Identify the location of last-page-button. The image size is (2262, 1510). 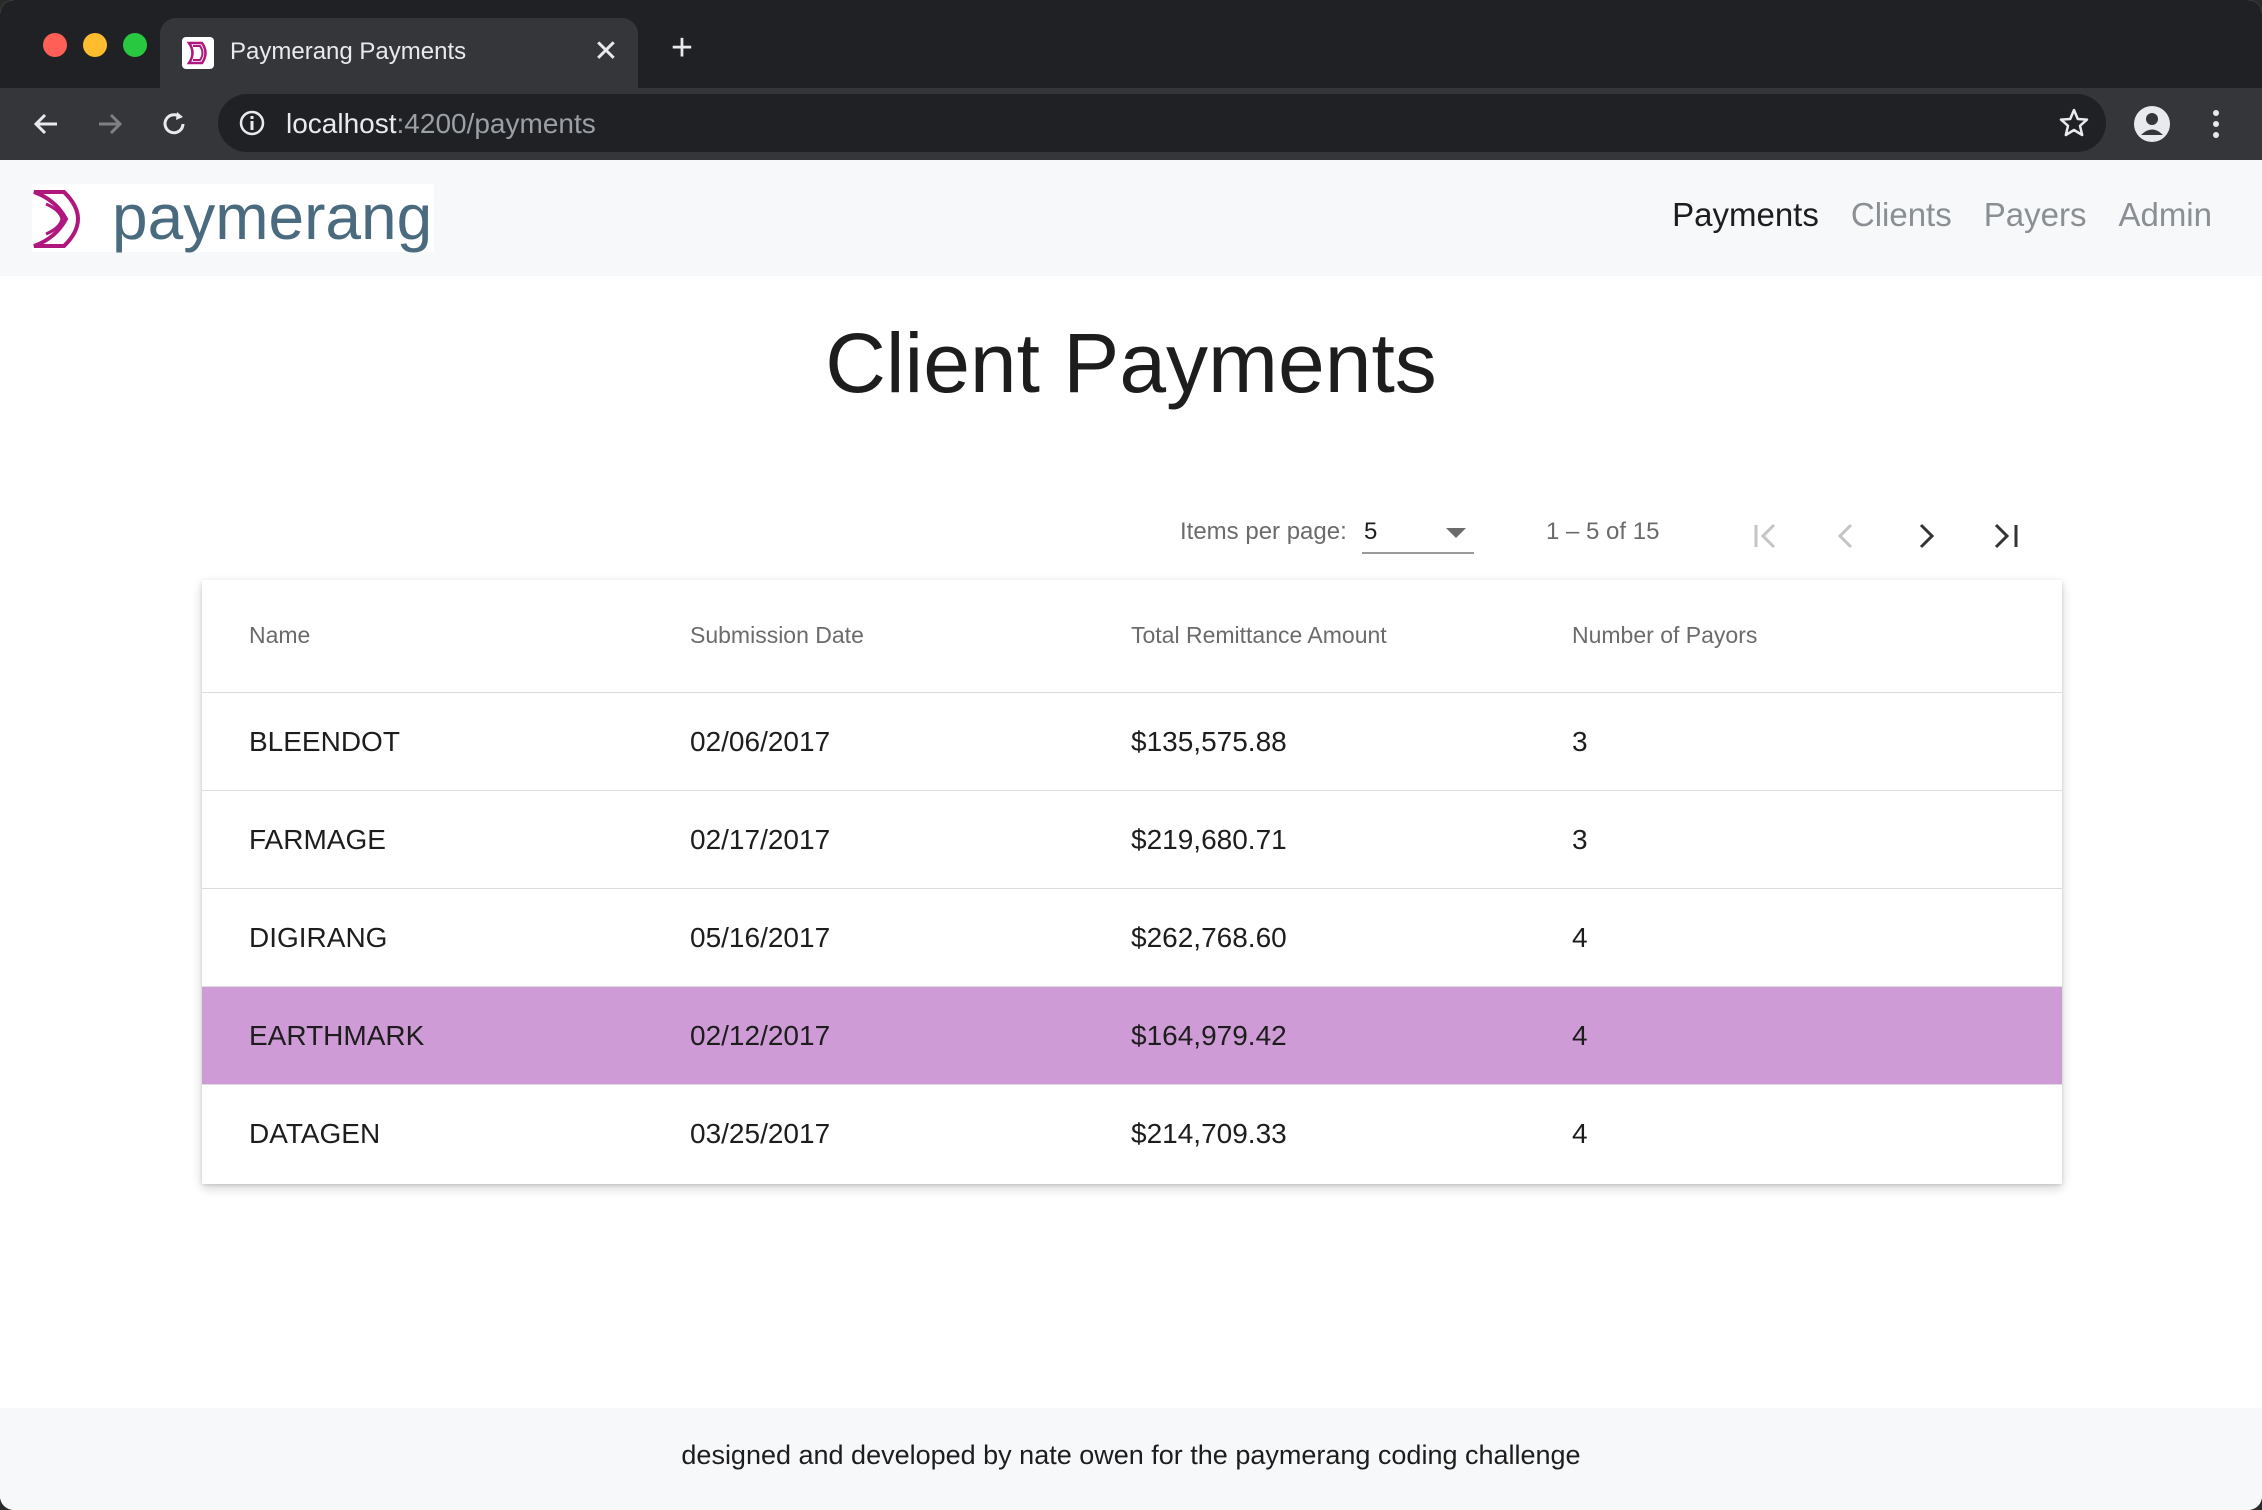
(2006, 536).